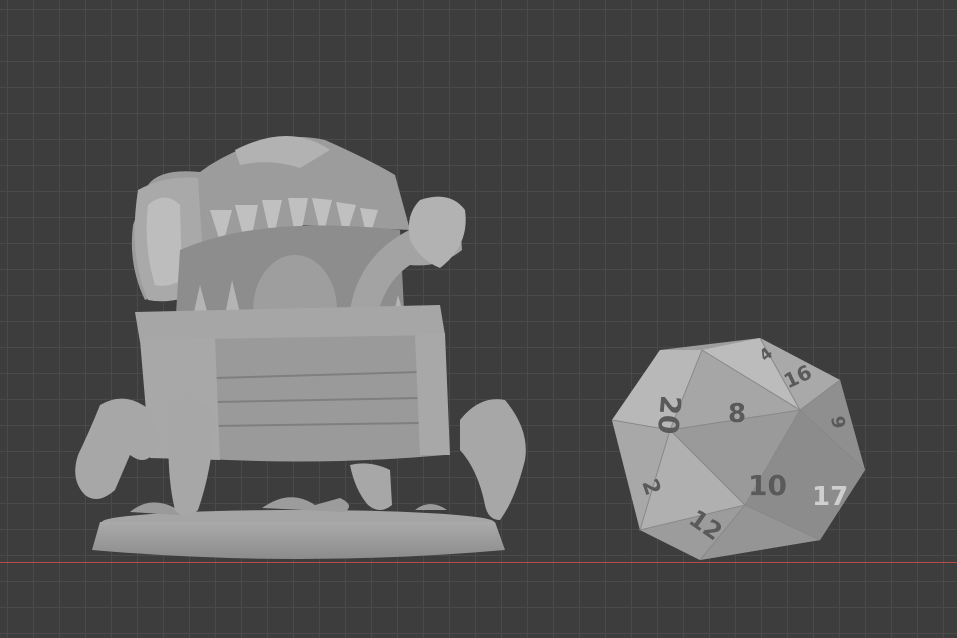 This screenshot has height=638, width=957. What do you see at coordinates (738, 449) in the screenshot?
I see `d20-die: 8 20 10 2 12 16 4 9 17` at bounding box center [738, 449].